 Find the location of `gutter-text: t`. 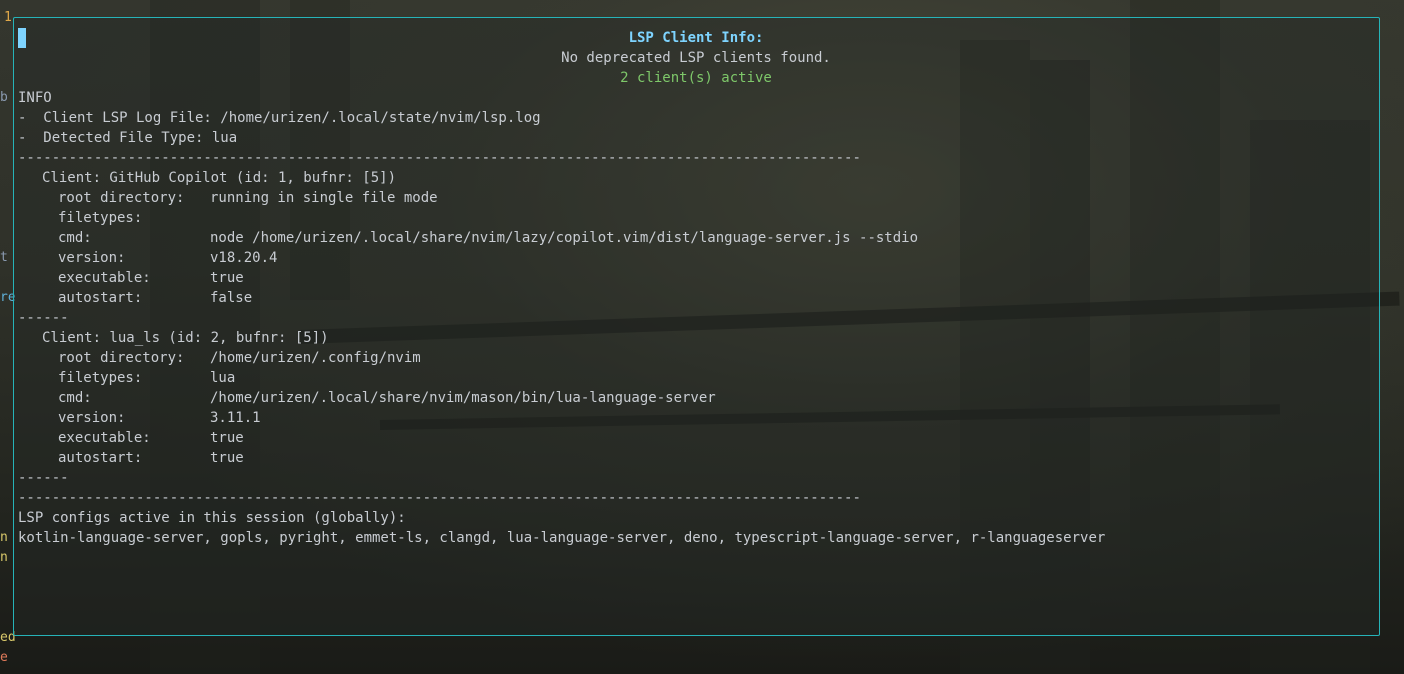

gutter-text: t is located at coordinates (4, 257).